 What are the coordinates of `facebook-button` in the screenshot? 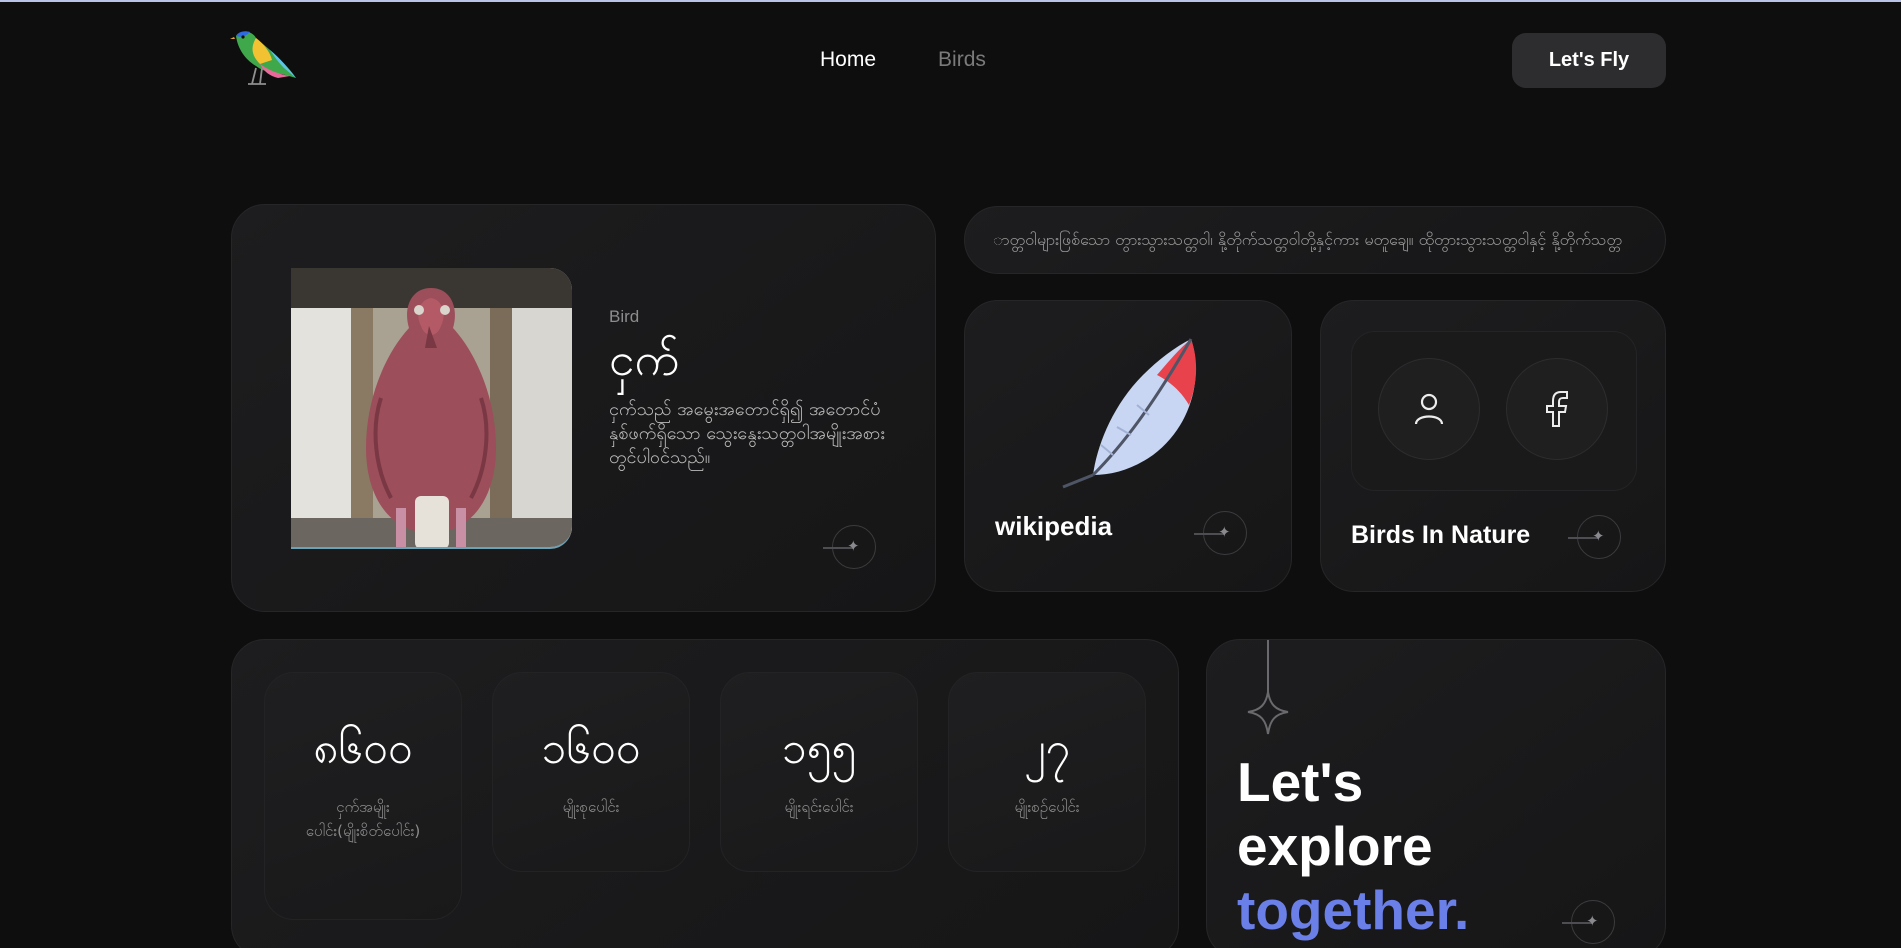 It's located at (1557, 409).